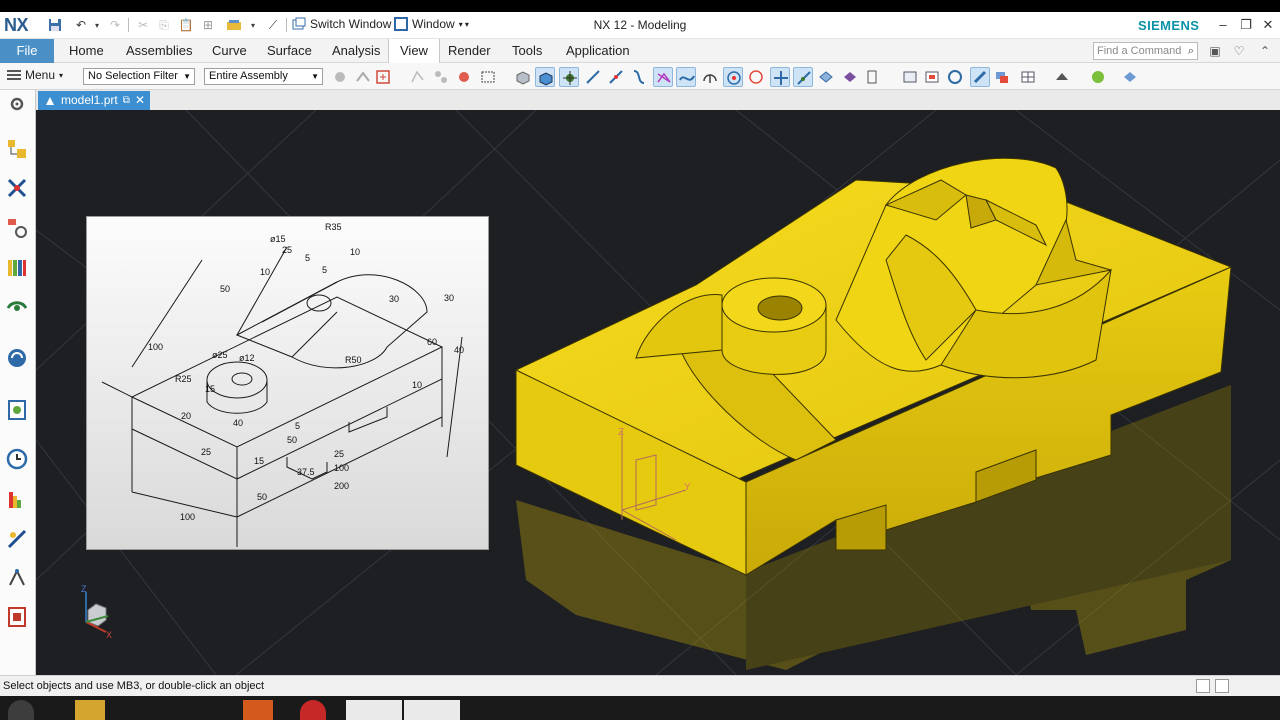 The width and height of the screenshot is (1280, 720). Describe the element at coordinates (247, 358) in the screenshot. I see `dim-label: ø12` at that location.